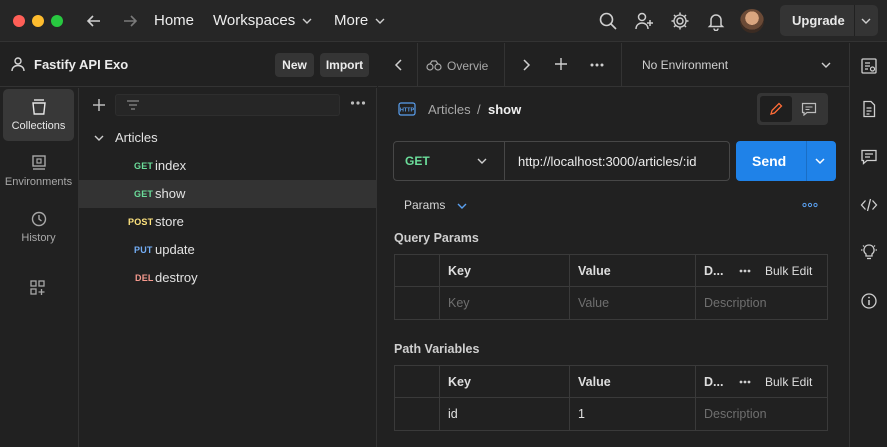  Describe the element at coordinates (133, 105) in the screenshot. I see `filter-icon` at that location.